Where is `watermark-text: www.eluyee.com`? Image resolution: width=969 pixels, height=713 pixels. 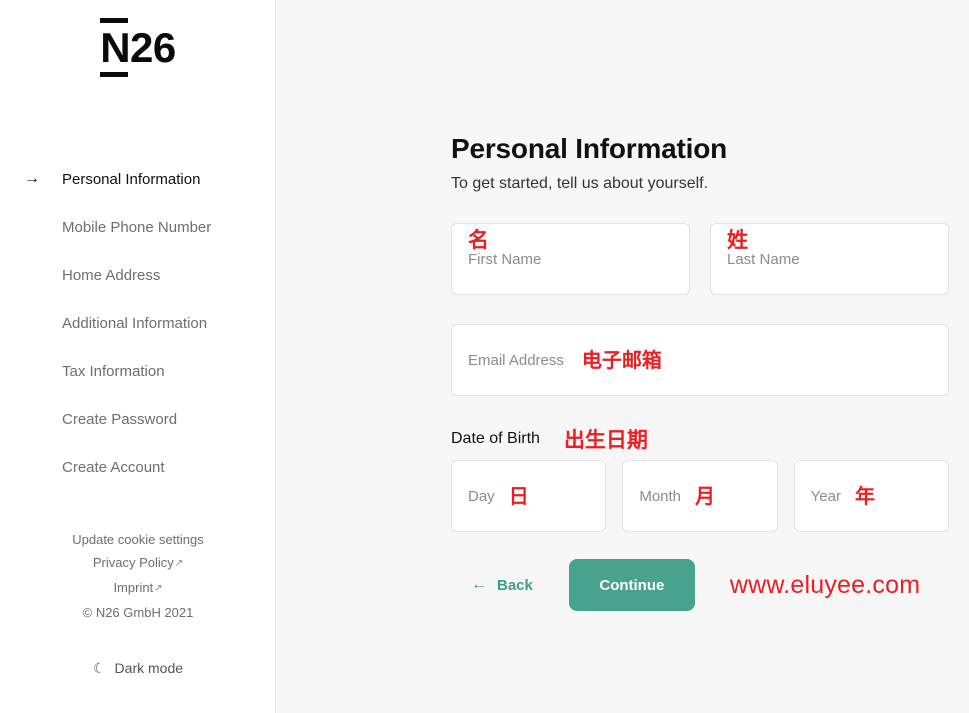
watermark-text: www.eluyee.com is located at coordinates (825, 584).